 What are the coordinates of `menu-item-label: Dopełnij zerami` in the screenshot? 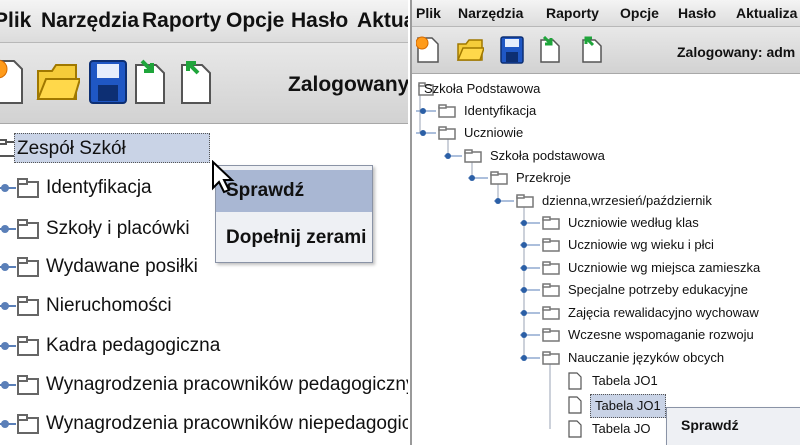 It's located at (296, 237).